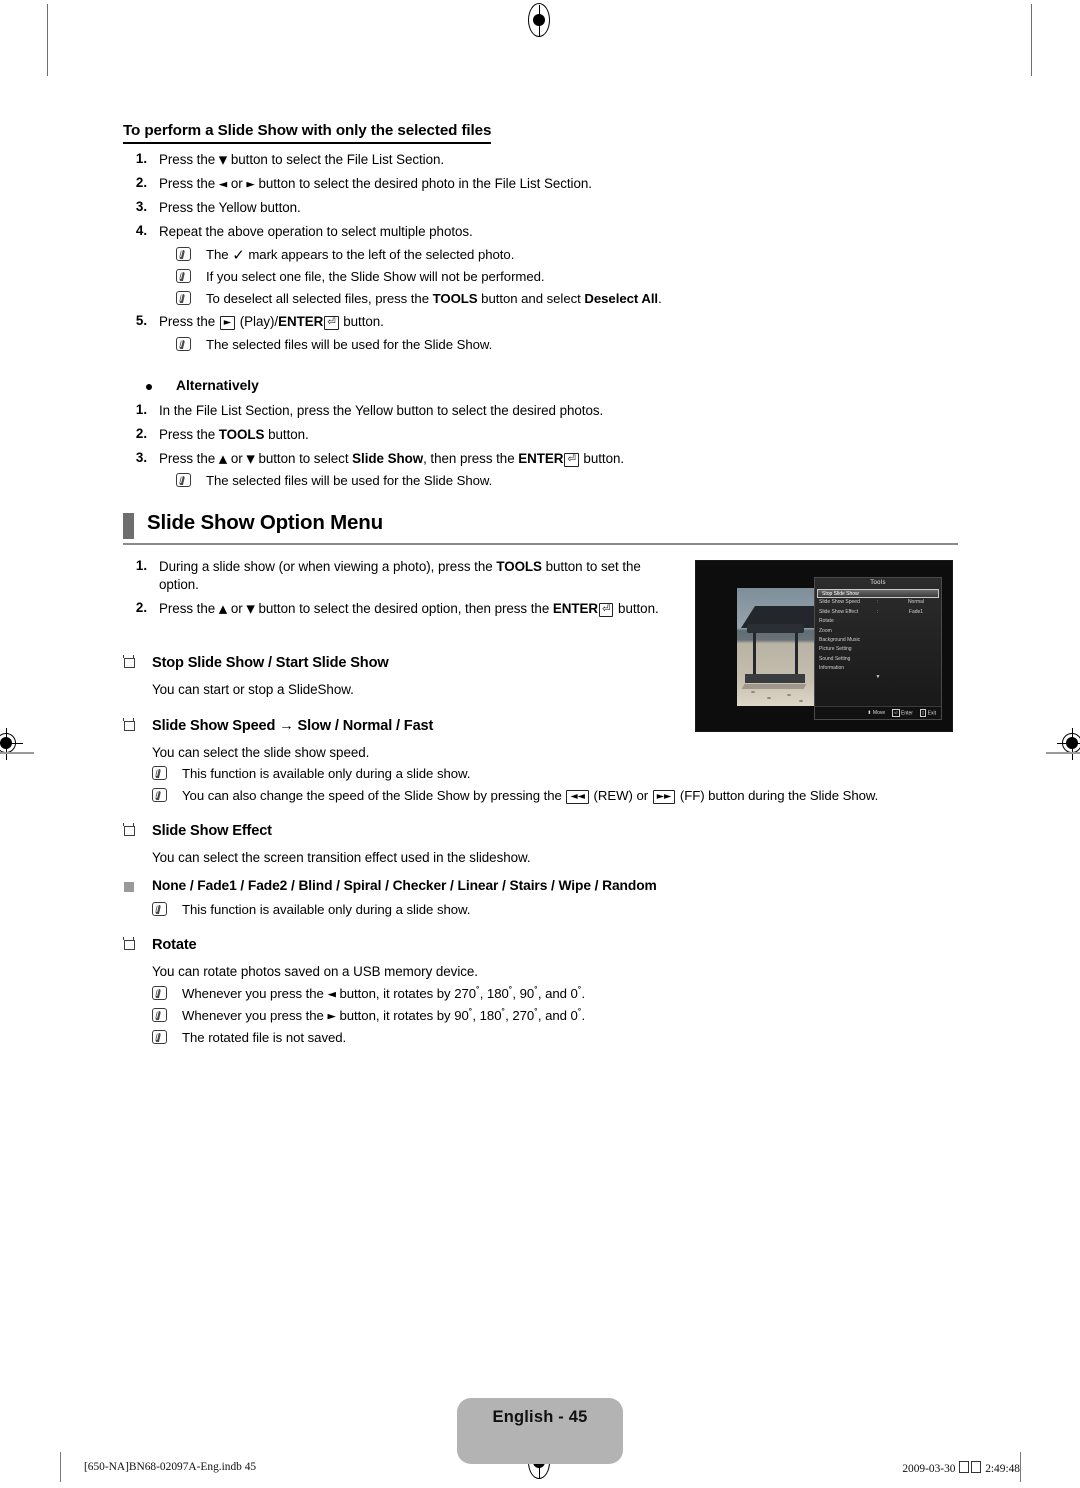  Describe the element at coordinates (227, 323) in the screenshot. I see `play-button-icon: ►` at that location.